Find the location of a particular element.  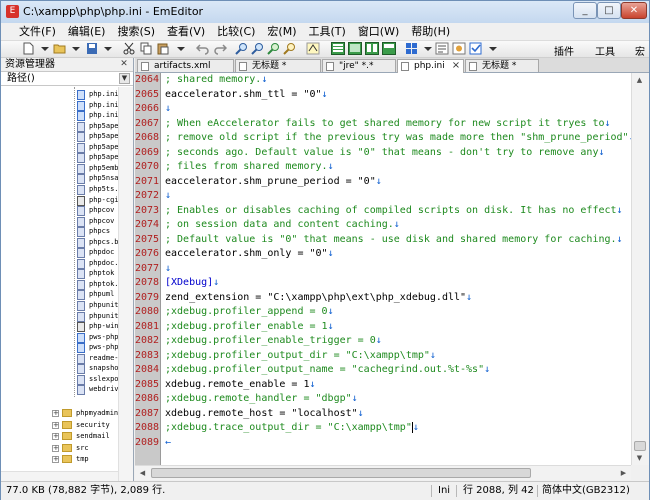

close-button: ✕ is located at coordinates (634, 10).